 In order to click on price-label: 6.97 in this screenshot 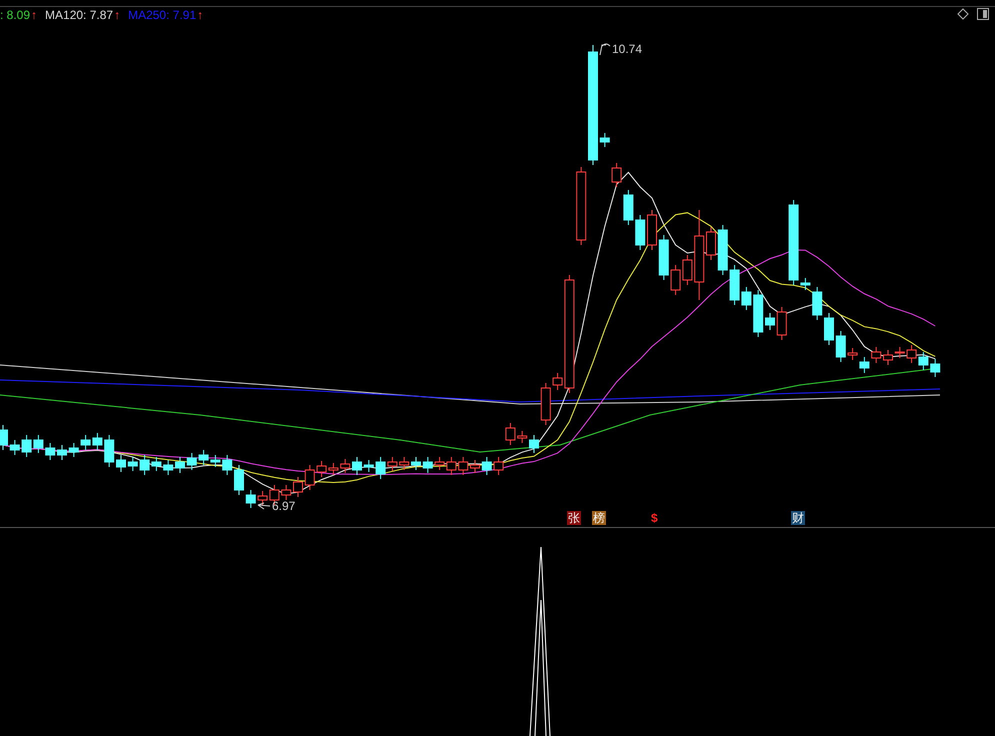, I will do `click(284, 506)`.